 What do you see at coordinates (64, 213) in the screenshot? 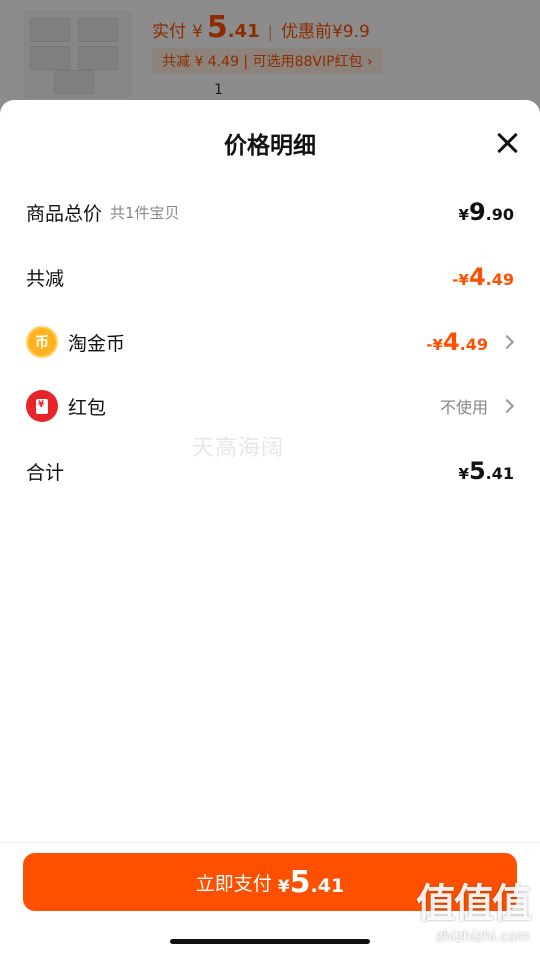
I see `total-price-label: 商品总价` at bounding box center [64, 213].